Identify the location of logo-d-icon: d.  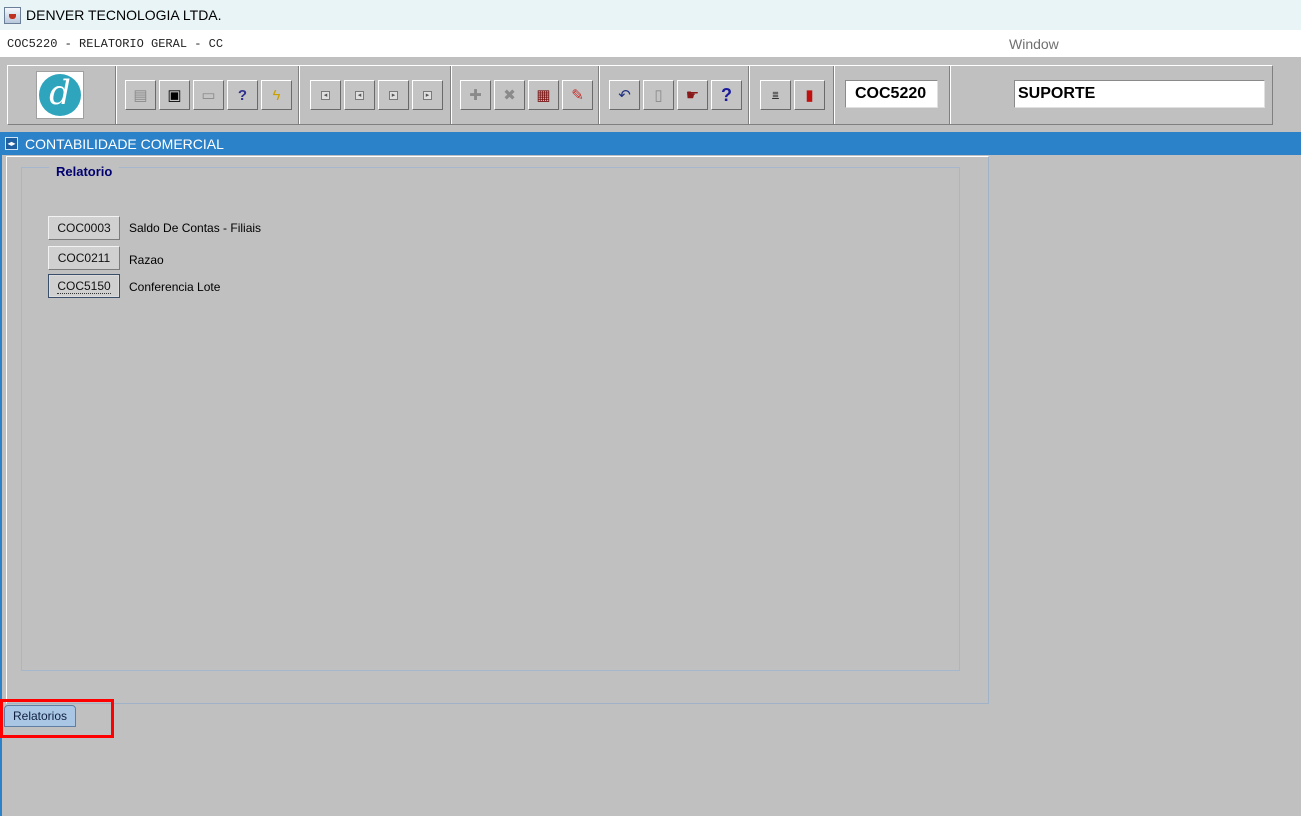
(60, 95).